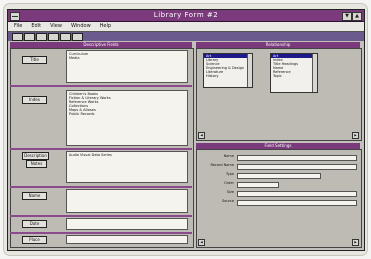 The width and height of the screenshot is (371, 259). Describe the element at coordinates (34, 100) in the screenshot. I see `index-button: Index` at that location.